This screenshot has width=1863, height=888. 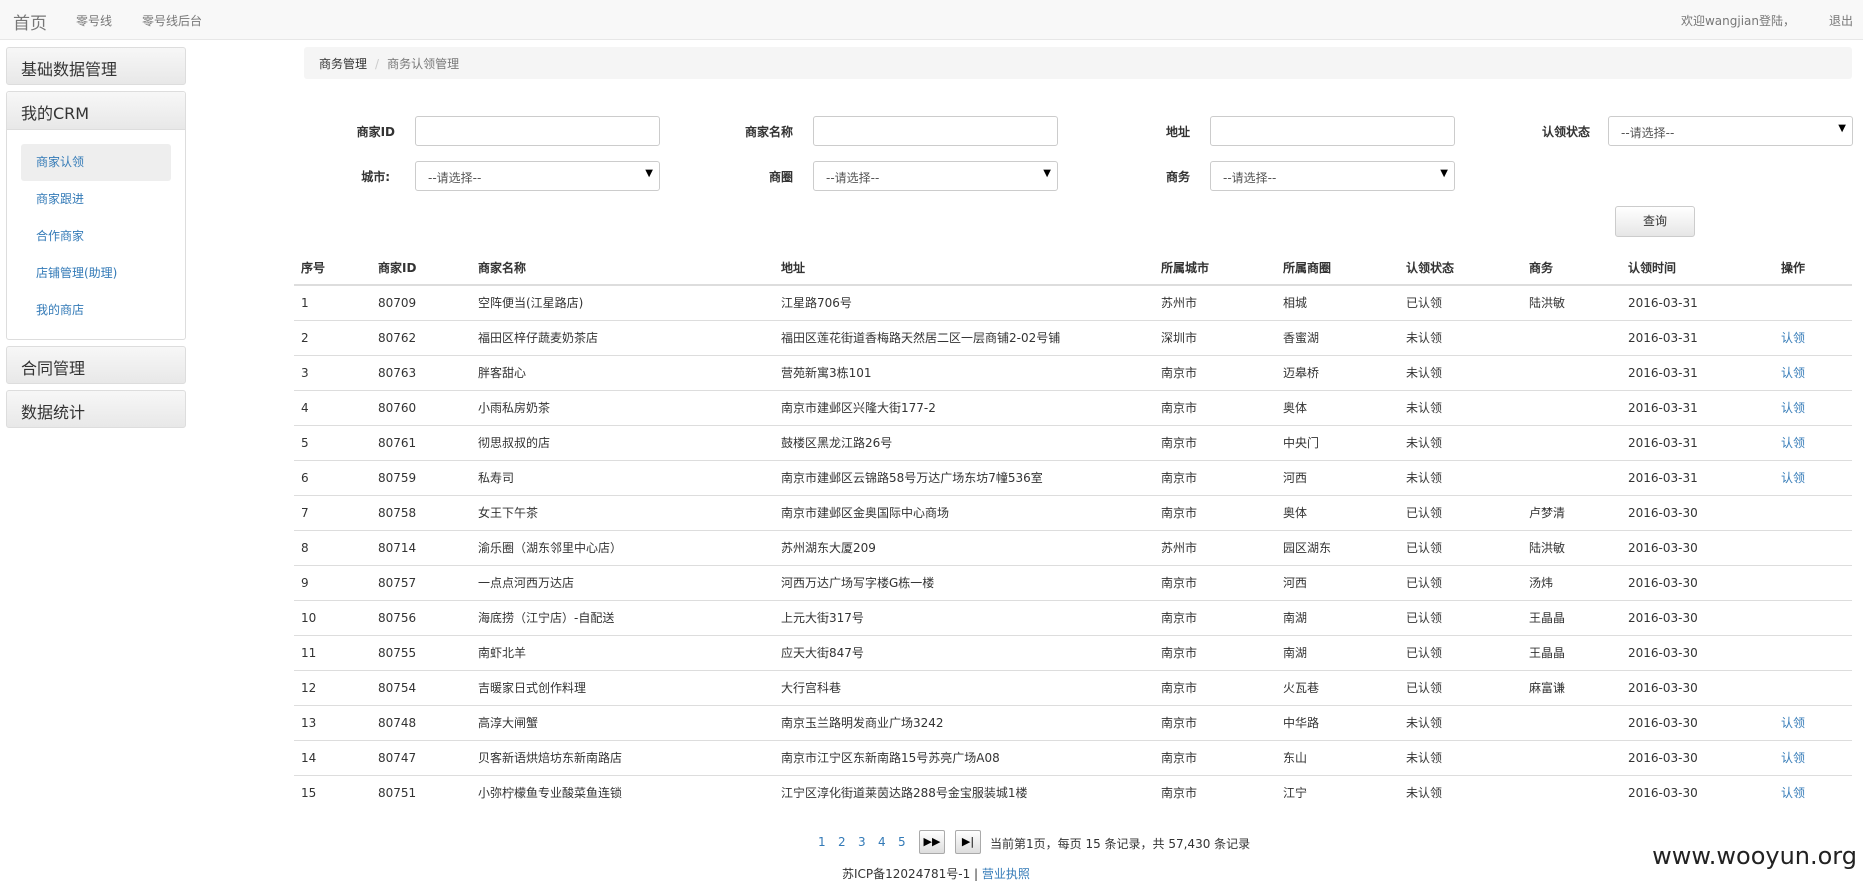 I want to click on nav-link-zero-line: 零号线, so click(x=94, y=20).